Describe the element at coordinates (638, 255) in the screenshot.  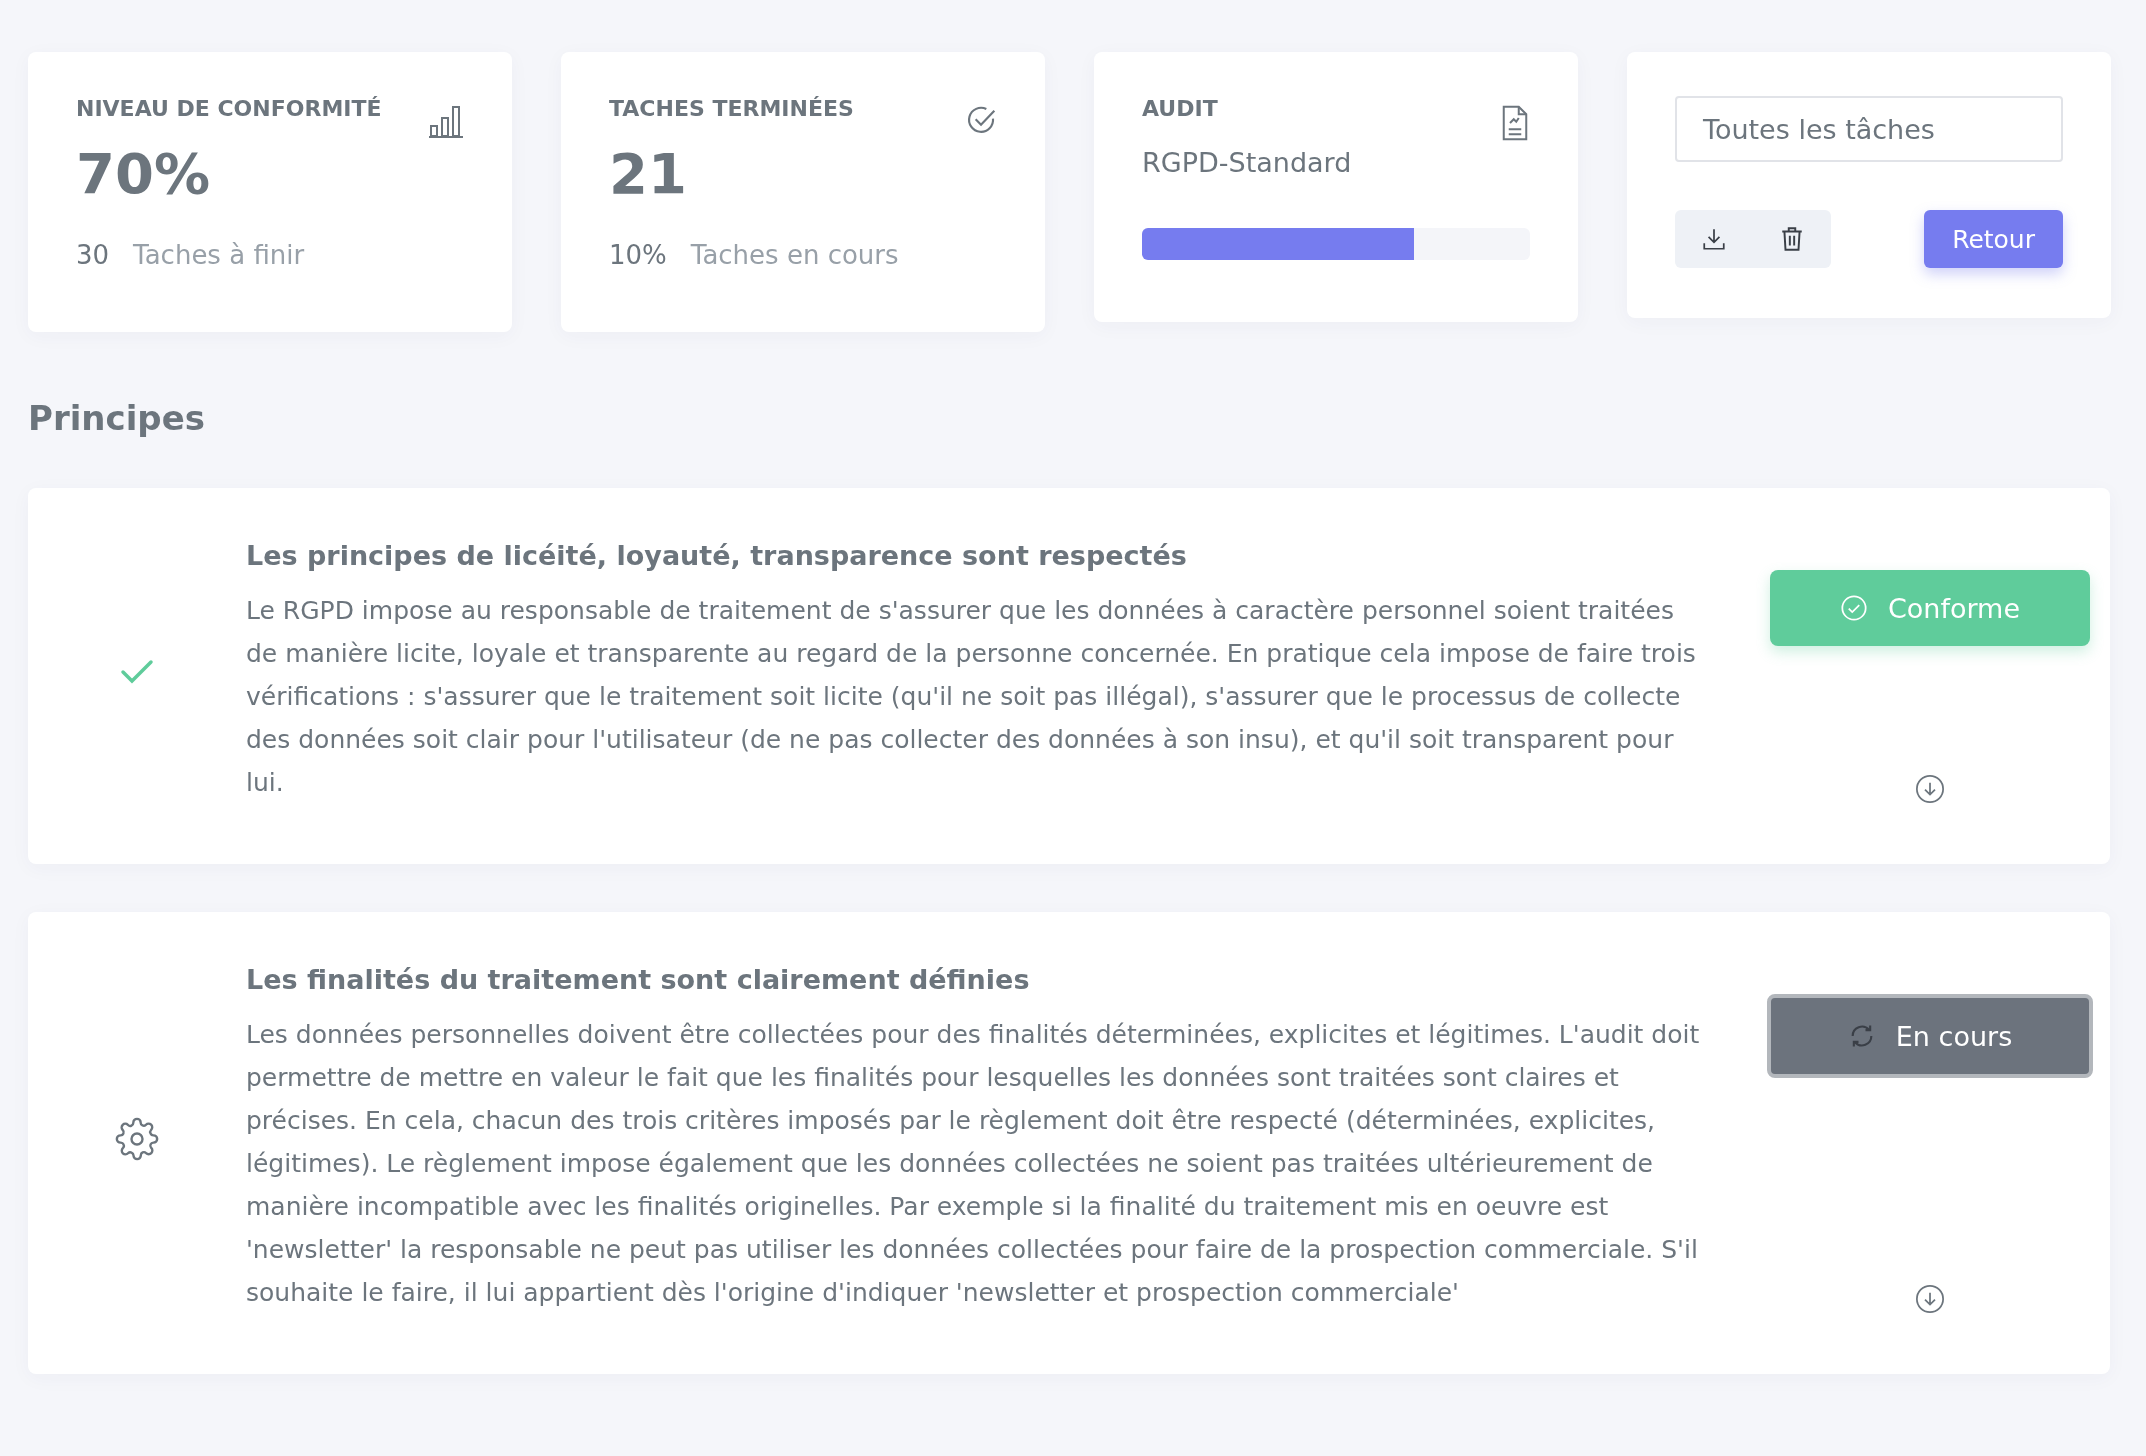
I see `stat-sub-value: 10%` at that location.